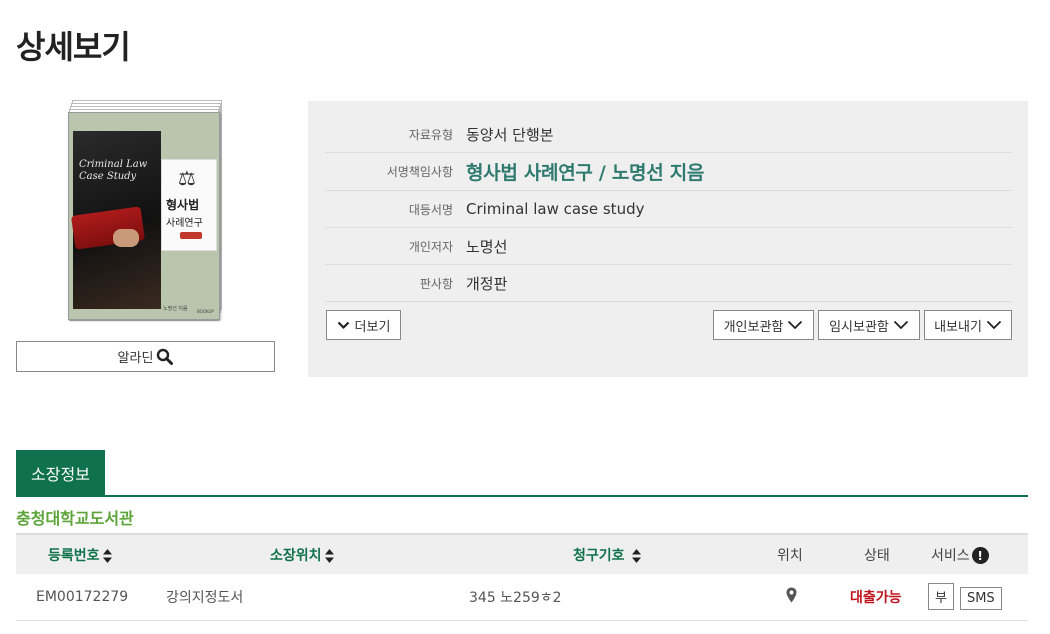 The width and height of the screenshot is (1050, 634). I want to click on temp-folder-button: 임시보관함, so click(869, 325).